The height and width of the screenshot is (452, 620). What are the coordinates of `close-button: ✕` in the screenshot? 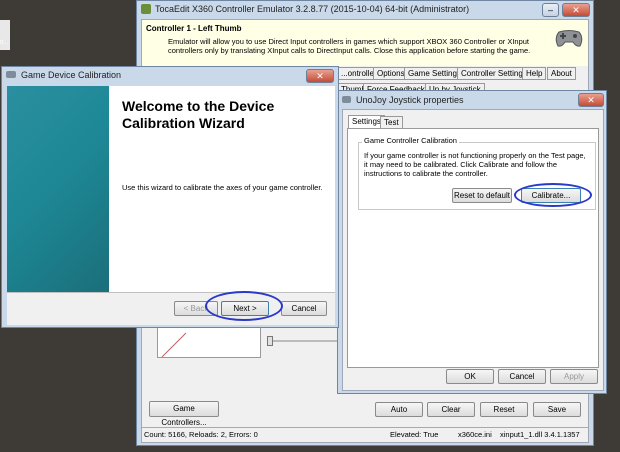 It's located at (576, 10).